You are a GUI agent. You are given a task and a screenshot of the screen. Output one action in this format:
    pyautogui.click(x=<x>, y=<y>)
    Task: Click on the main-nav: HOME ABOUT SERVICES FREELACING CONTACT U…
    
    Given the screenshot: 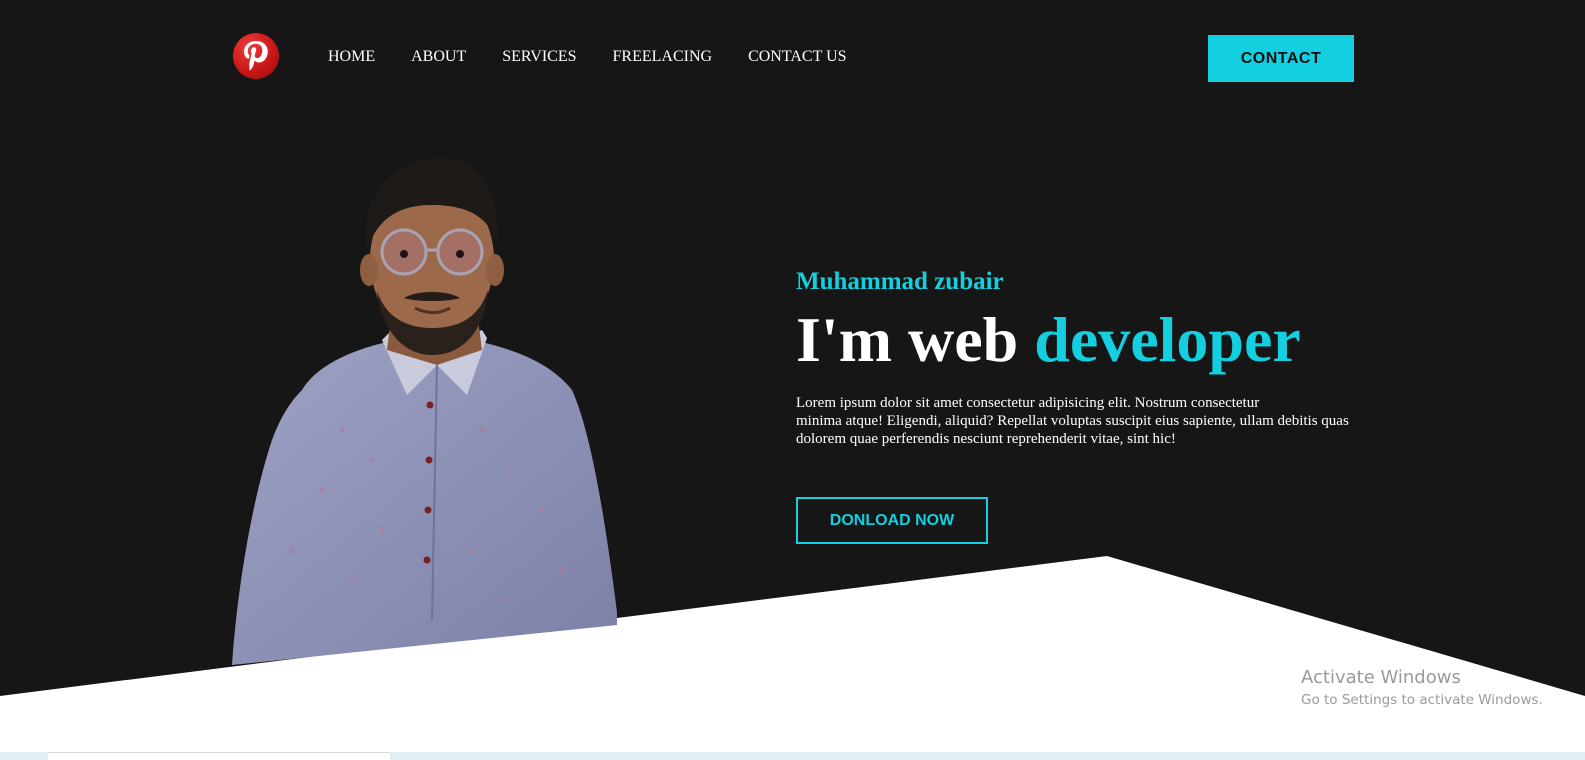 What is the action you would take?
    pyautogui.click(x=605, y=57)
    